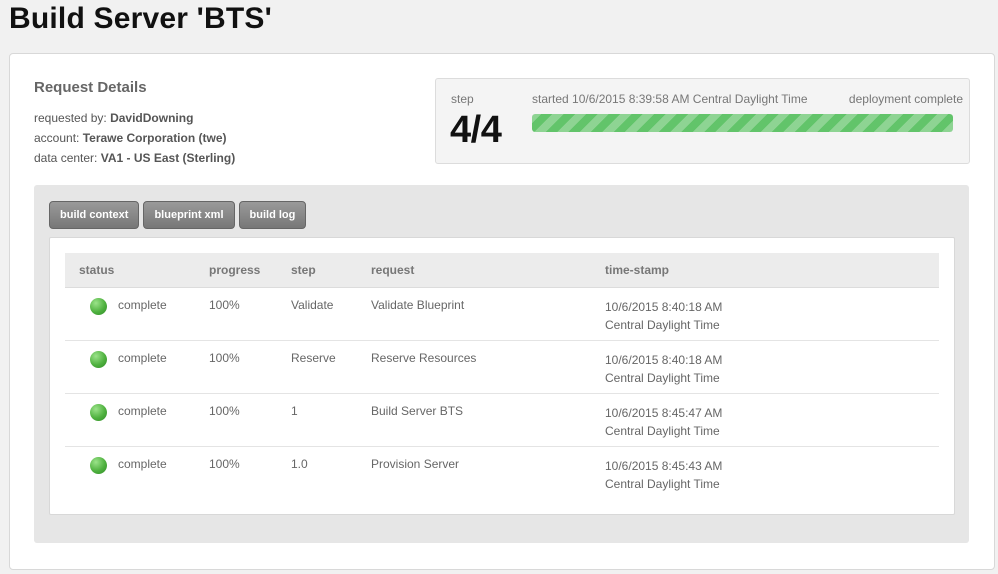 This screenshot has height=574, width=998. I want to click on row-step: Reserve, so click(313, 358).